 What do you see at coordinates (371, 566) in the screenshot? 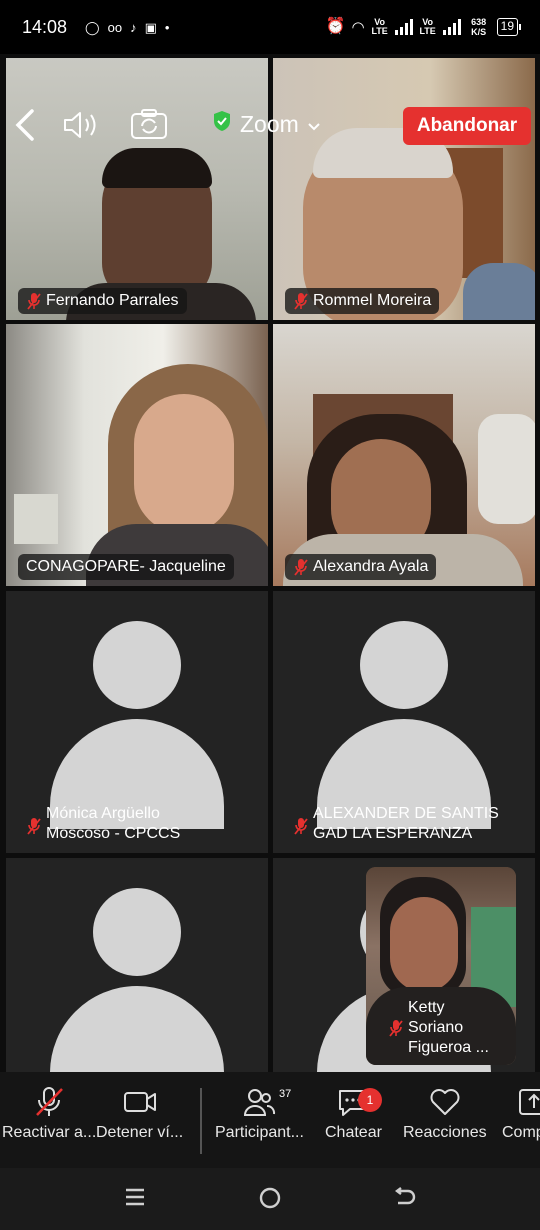
I see `participant-name: Alexandra Ayala` at bounding box center [371, 566].